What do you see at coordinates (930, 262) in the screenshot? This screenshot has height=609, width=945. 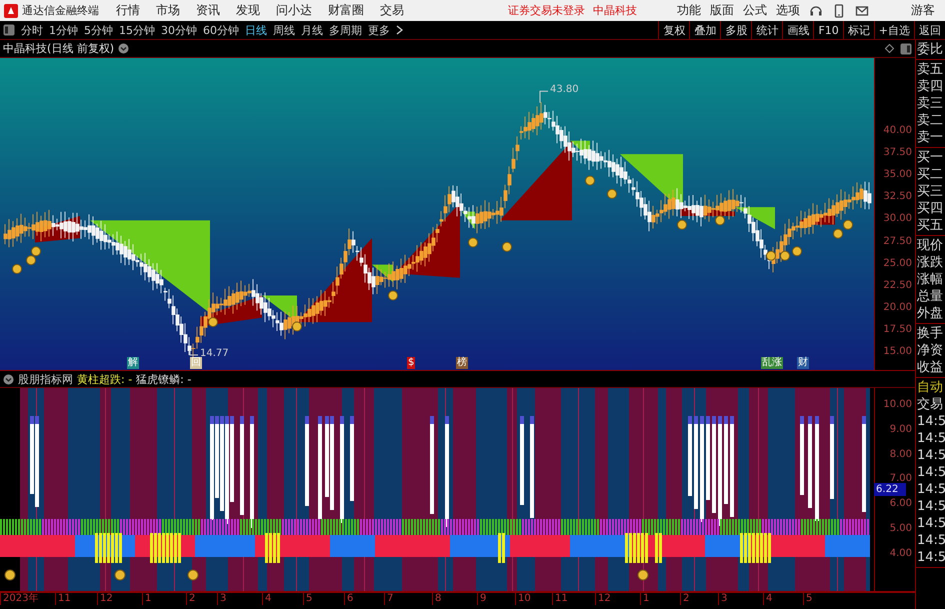 I see `quote-label: 涨跌` at bounding box center [930, 262].